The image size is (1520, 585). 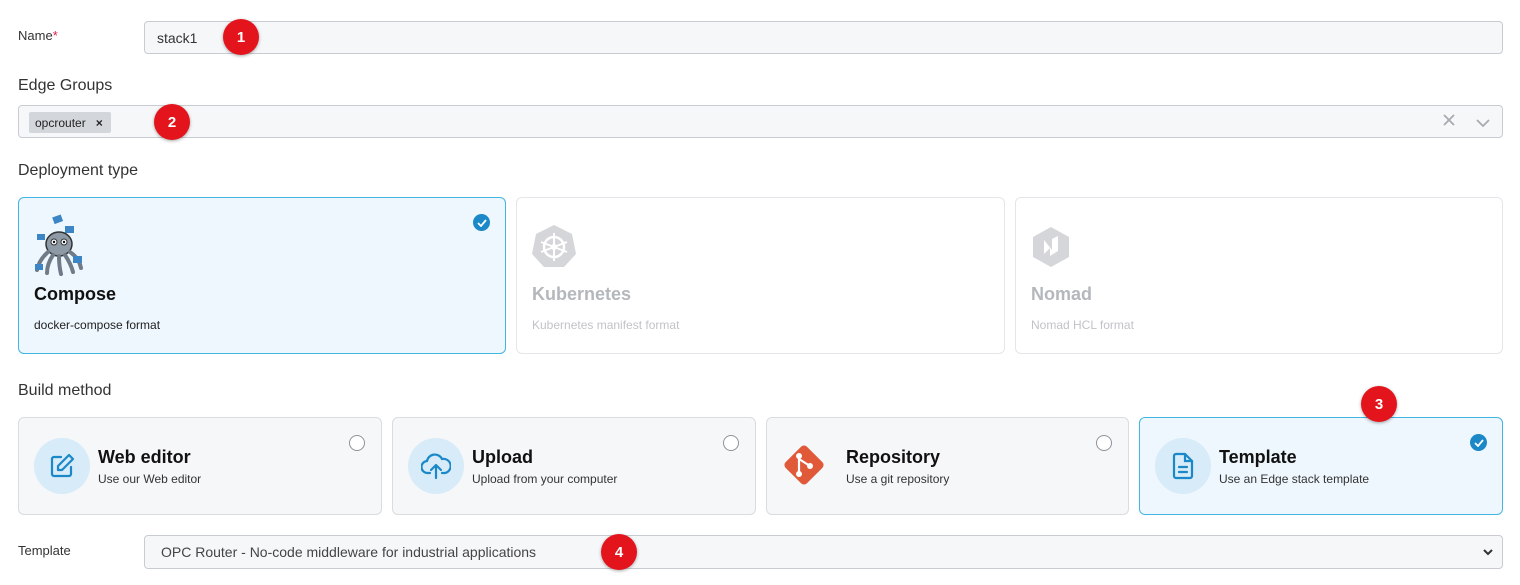 I want to click on name-input-value: stack1, so click(x=177, y=37).